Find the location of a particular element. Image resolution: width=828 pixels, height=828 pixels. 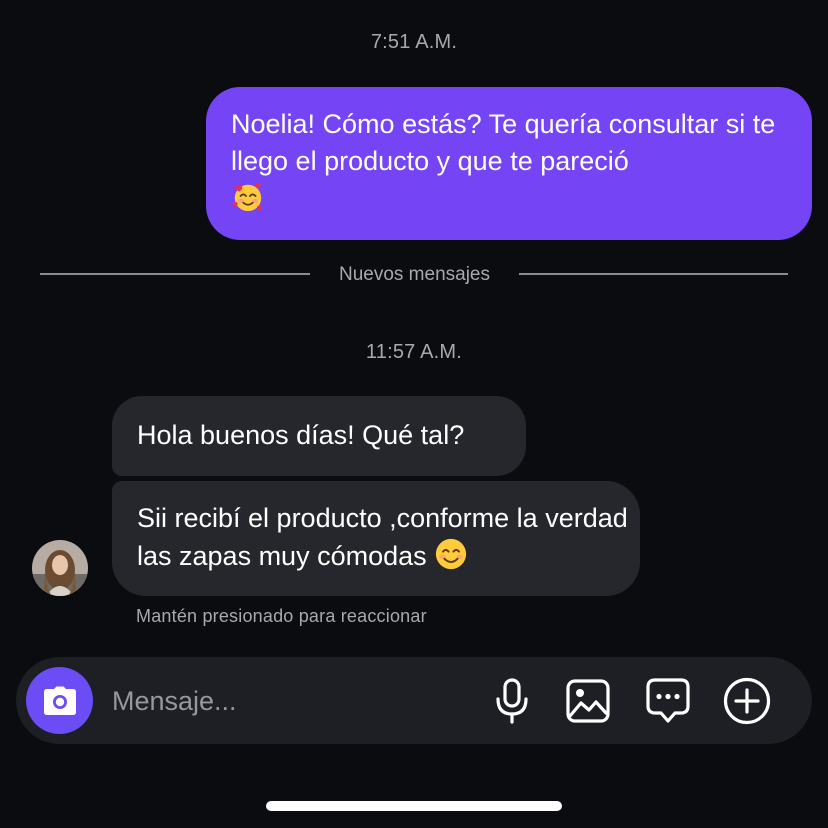

timestamp: 11:57 A.M. is located at coordinates (414, 352).